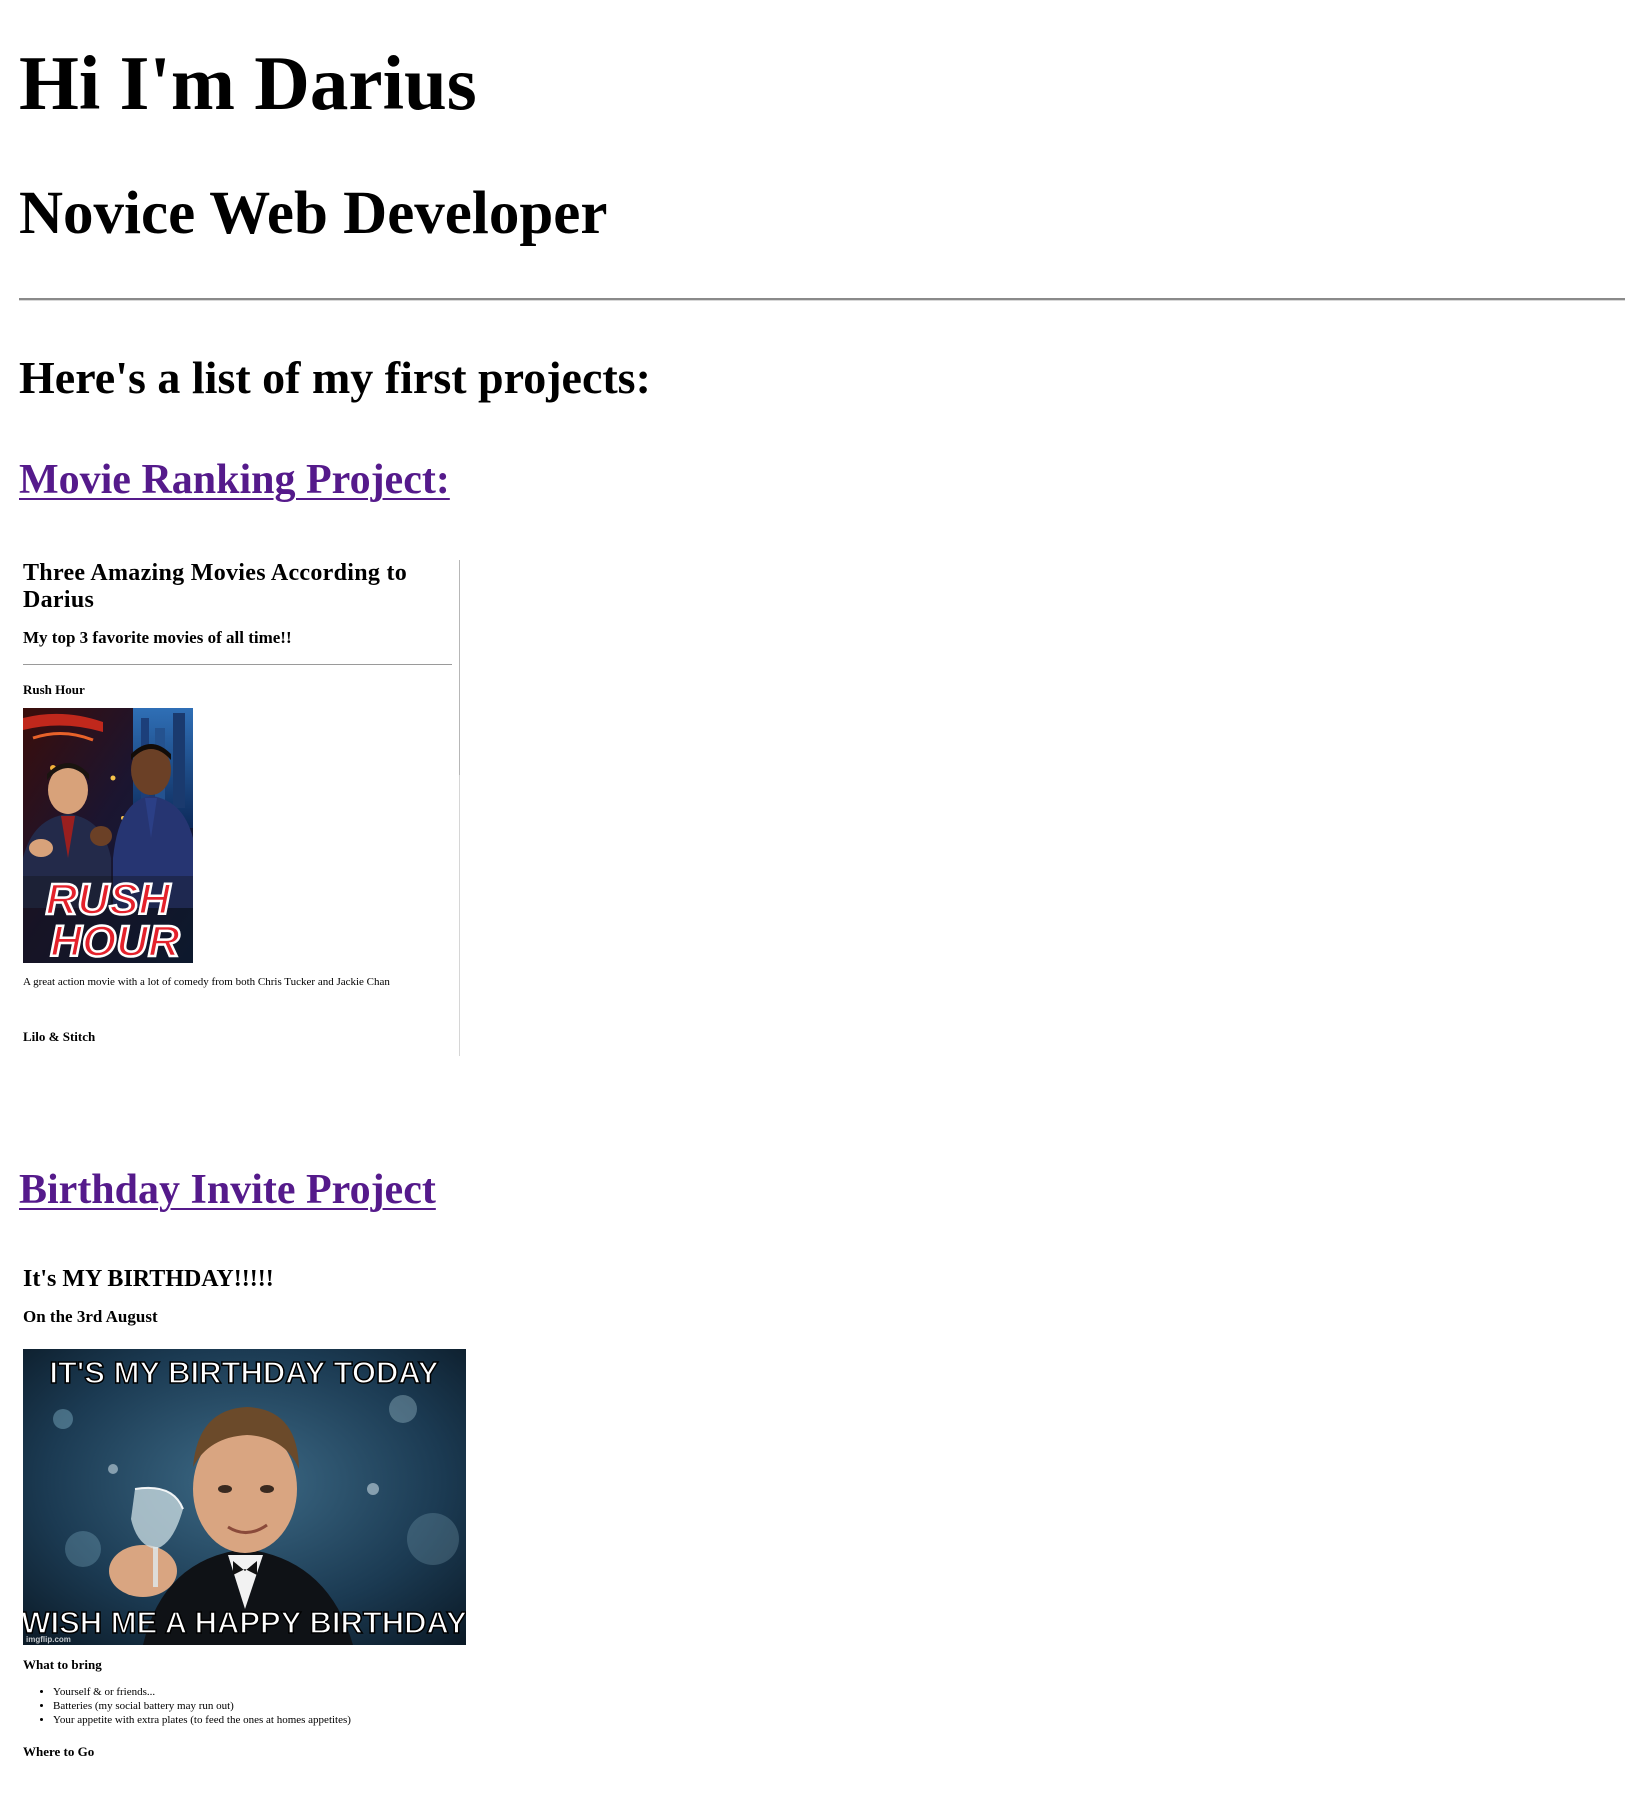  I want to click on preview-scrollbar, so click(459, 667).